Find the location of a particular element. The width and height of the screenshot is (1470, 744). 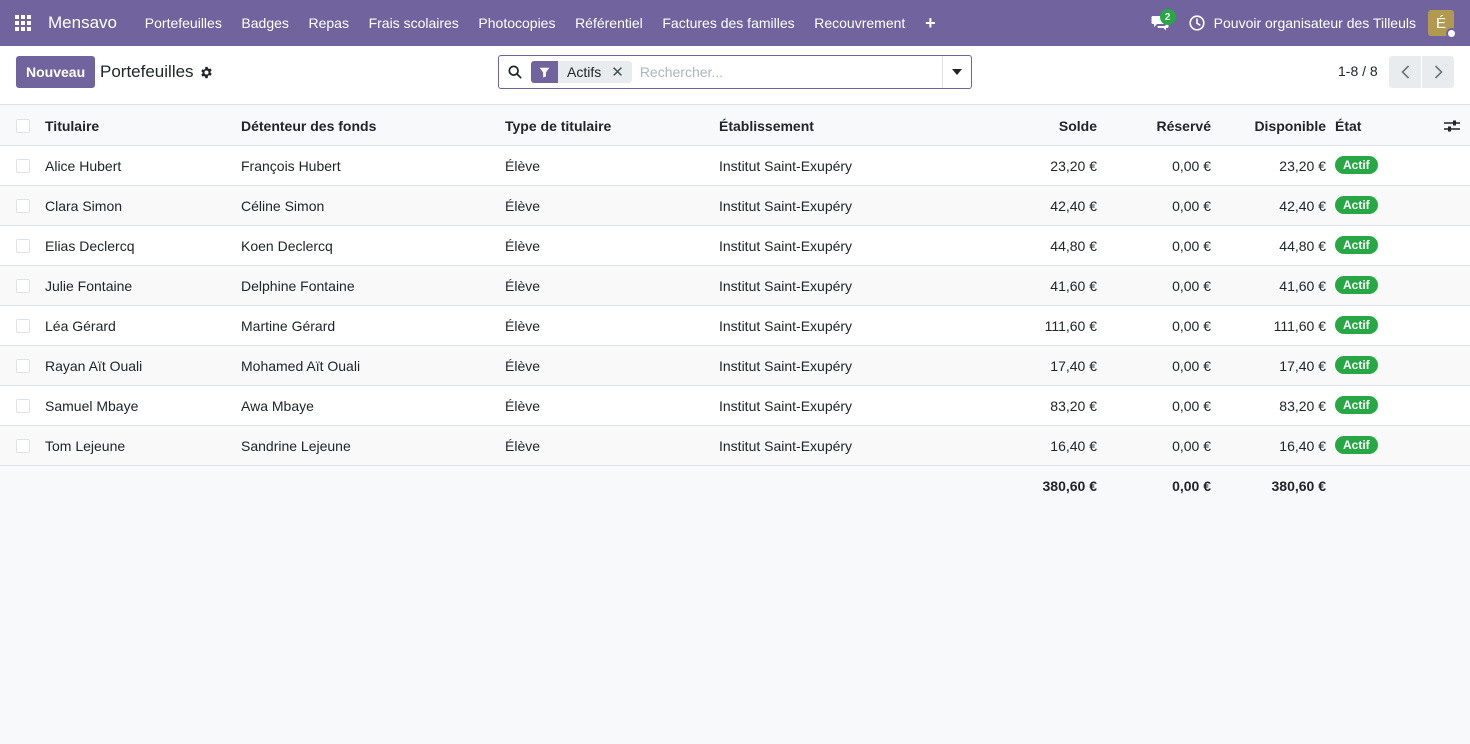

select-all-checkbox is located at coordinates (23, 126).